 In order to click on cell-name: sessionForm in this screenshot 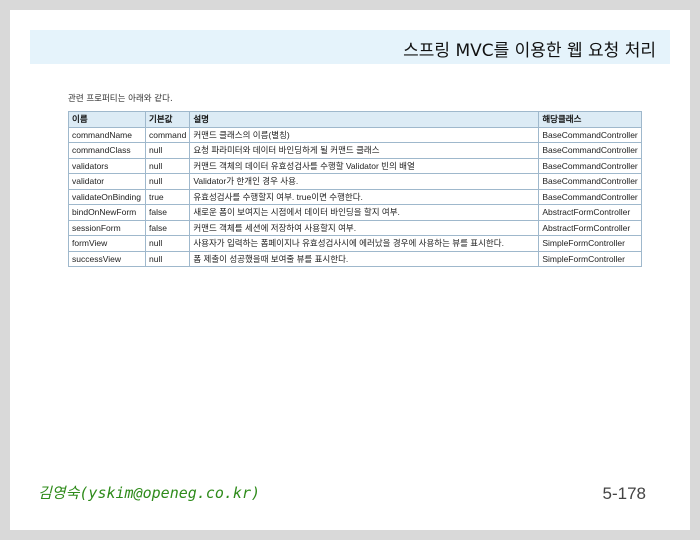, I will do `click(107, 227)`.